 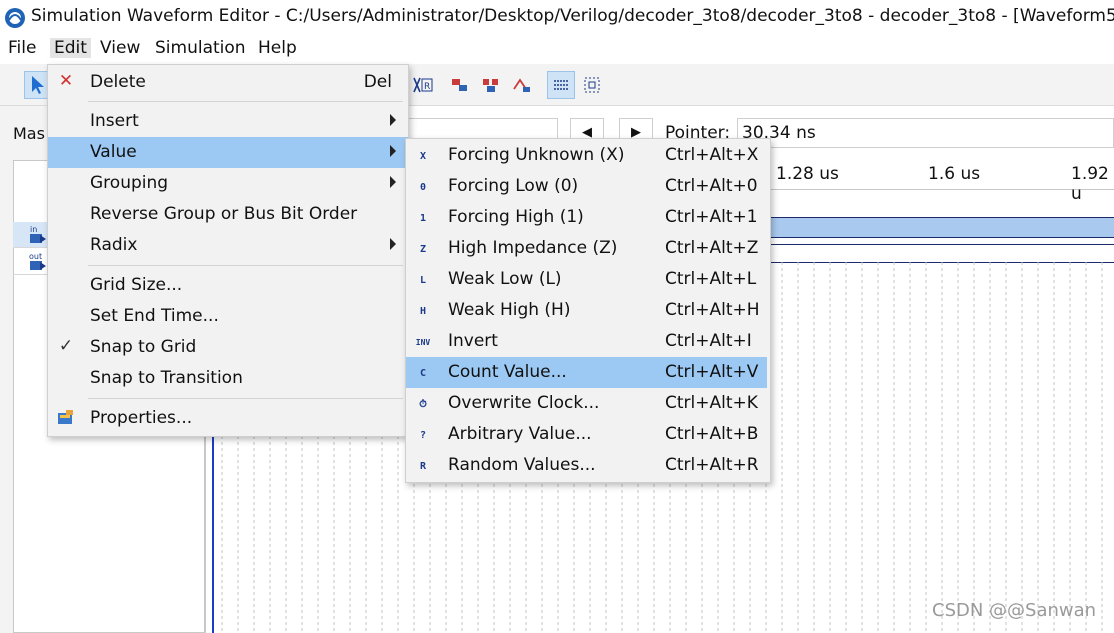 I want to click on menu-item-delete: ✕ Delete Del, so click(x=228, y=82).